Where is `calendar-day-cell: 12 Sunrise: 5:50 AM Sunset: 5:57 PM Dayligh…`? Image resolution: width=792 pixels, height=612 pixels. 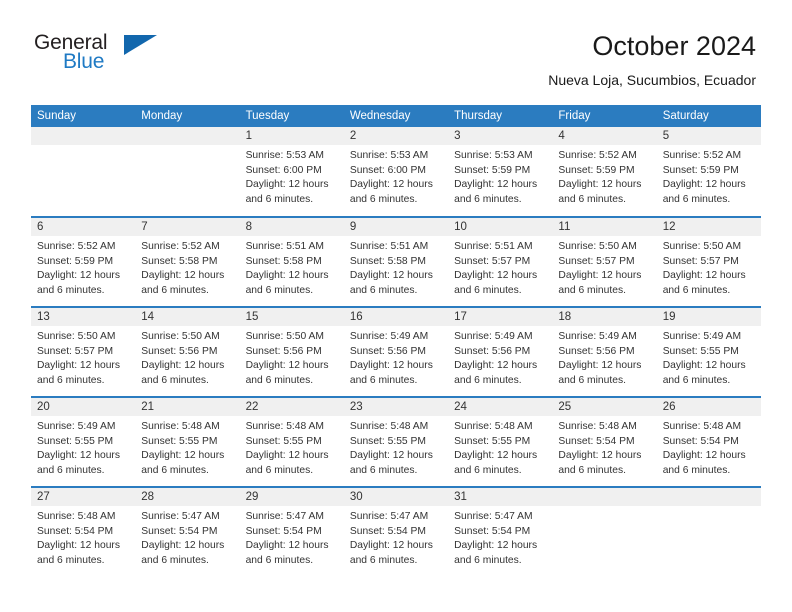
calendar-day-cell: 12 Sunrise: 5:50 AM Sunset: 5:57 PM Dayligh… is located at coordinates (708, 261).